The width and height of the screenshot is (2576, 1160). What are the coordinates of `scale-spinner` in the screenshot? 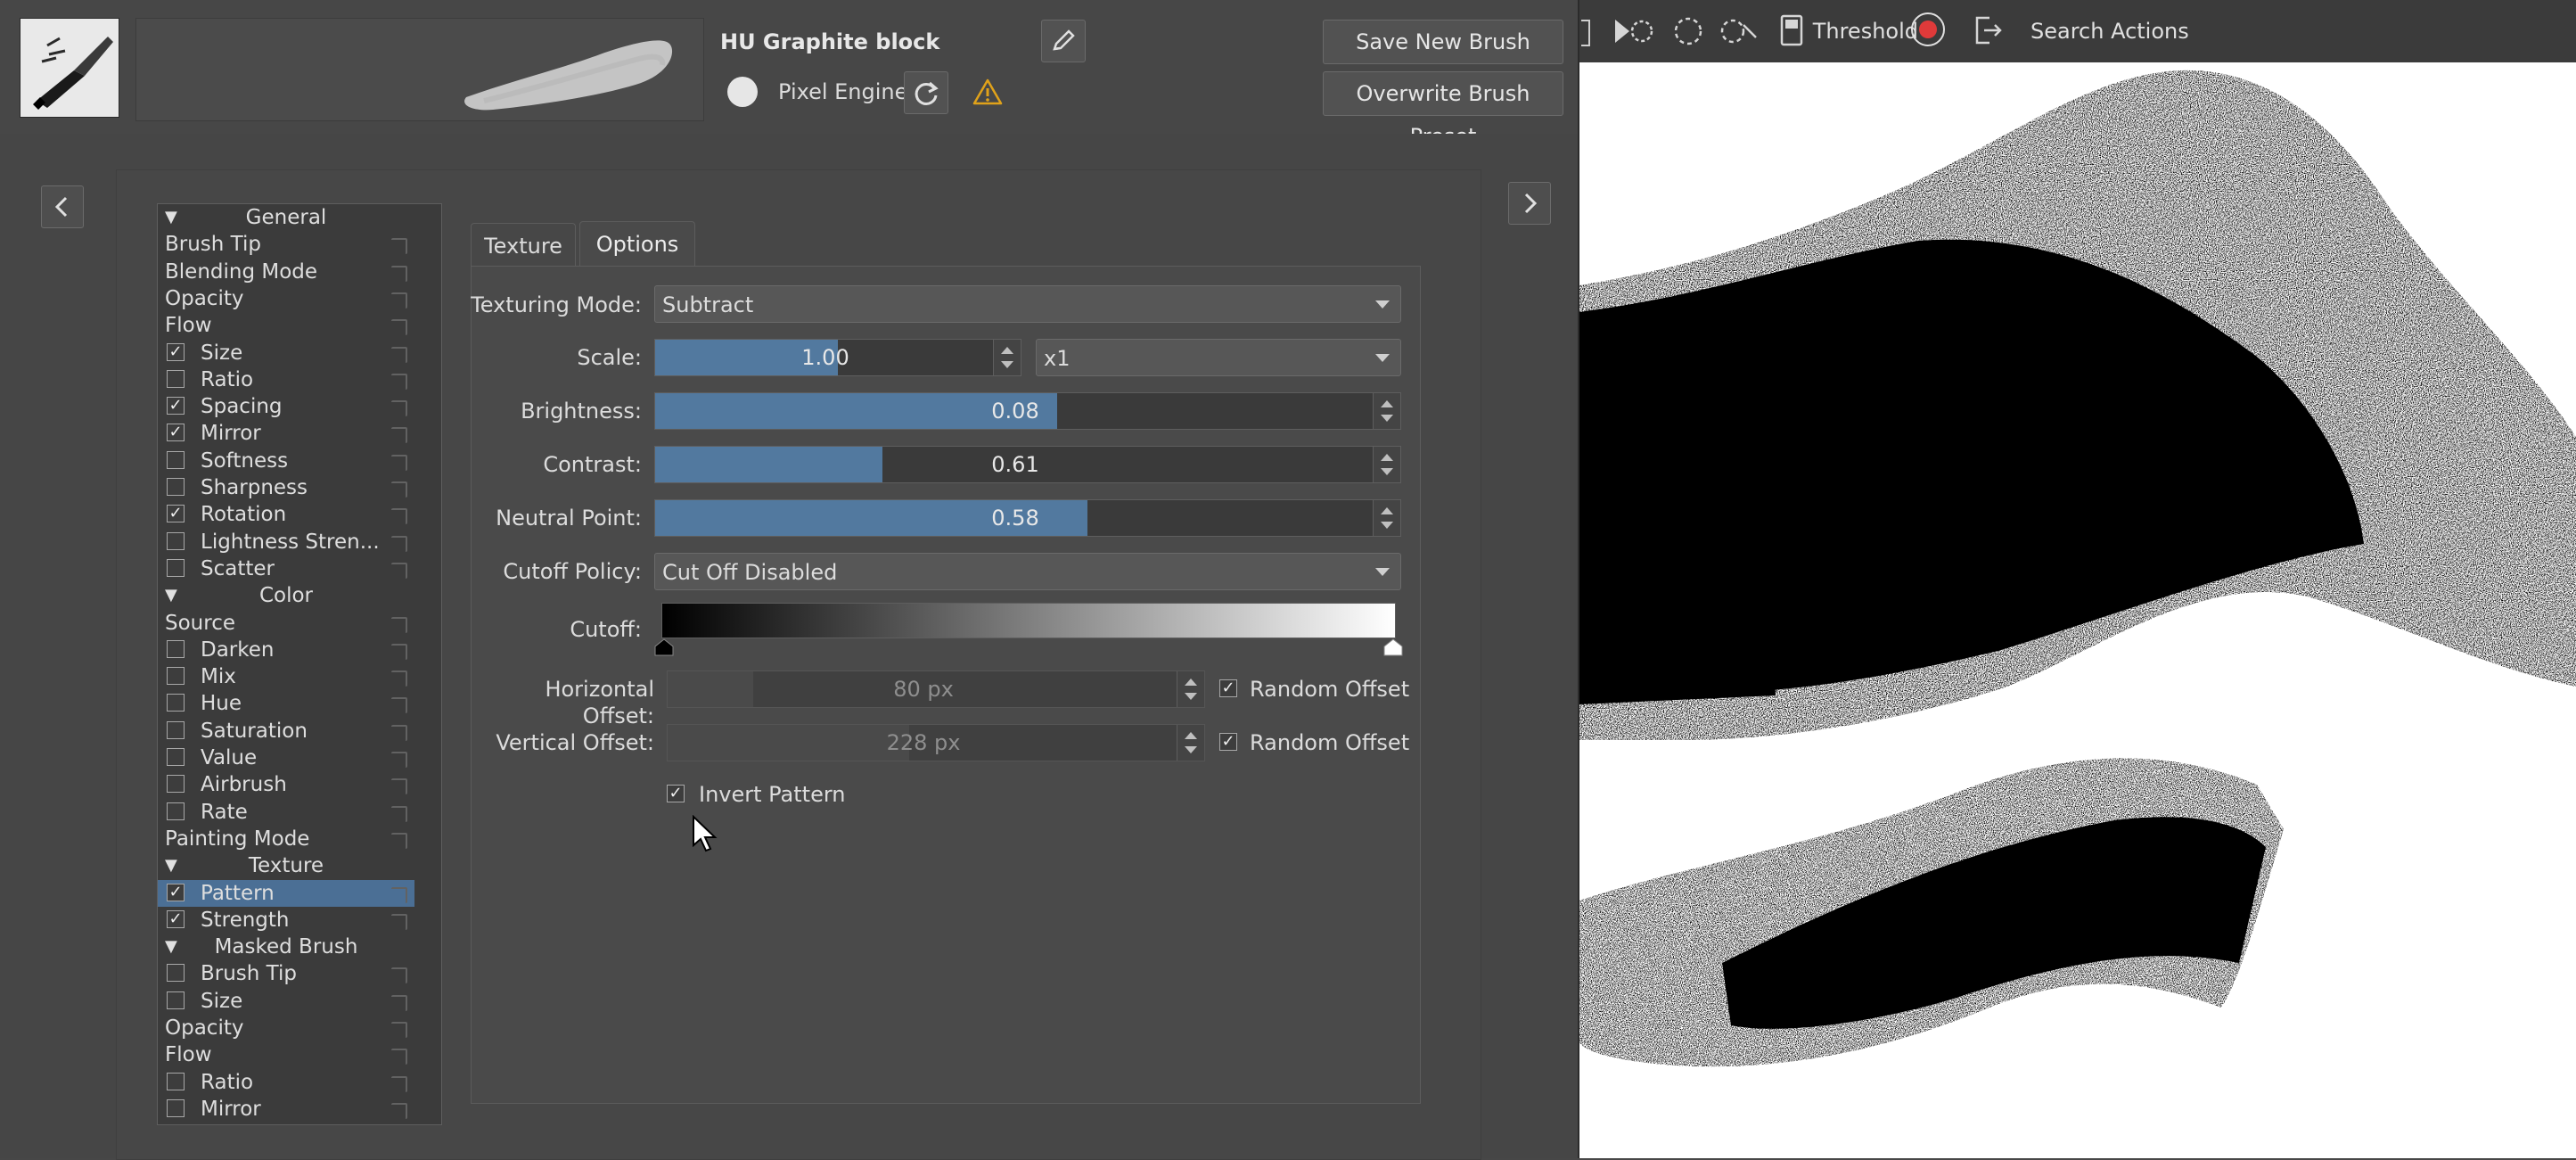 It's located at (1007, 358).